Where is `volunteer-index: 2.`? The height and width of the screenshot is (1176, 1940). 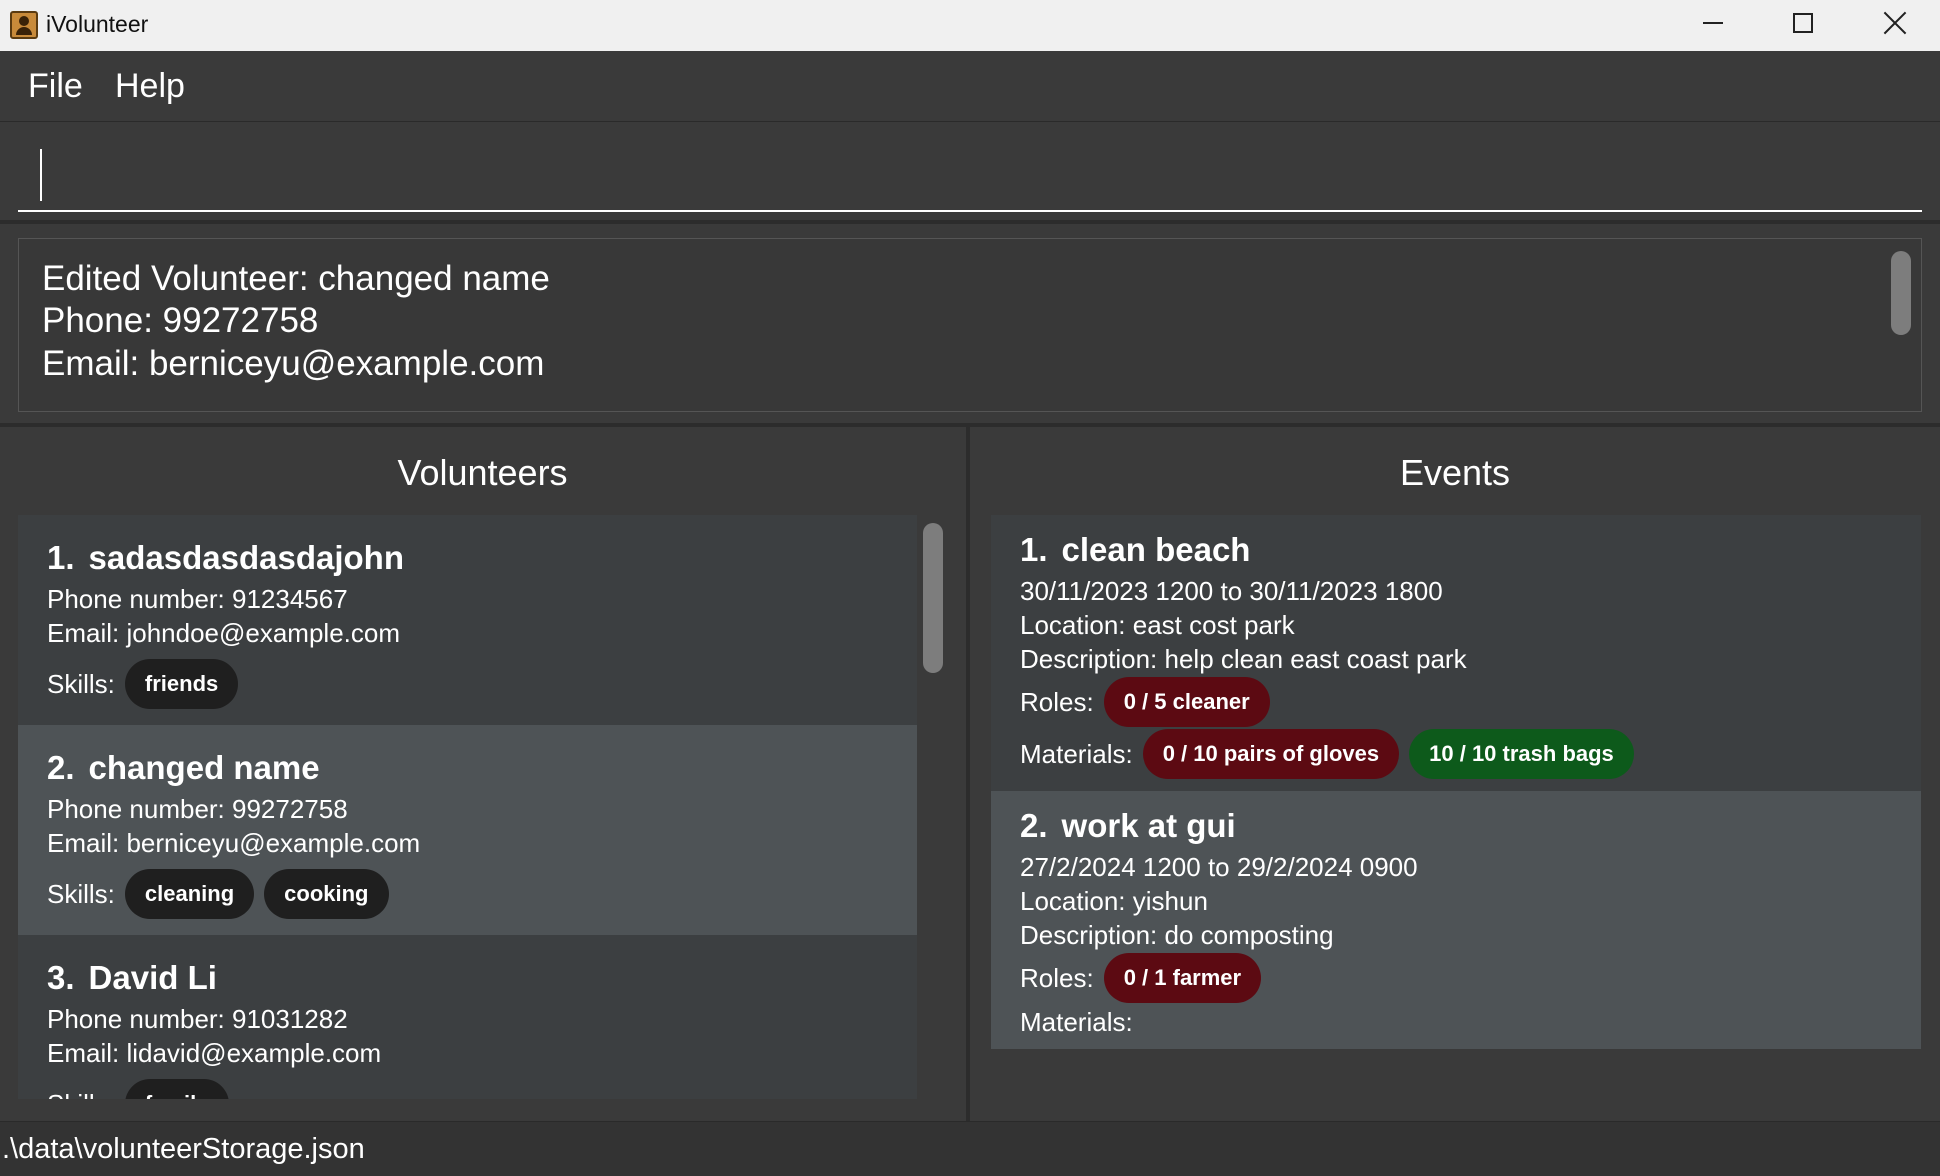 volunteer-index: 2. is located at coordinates (61, 767).